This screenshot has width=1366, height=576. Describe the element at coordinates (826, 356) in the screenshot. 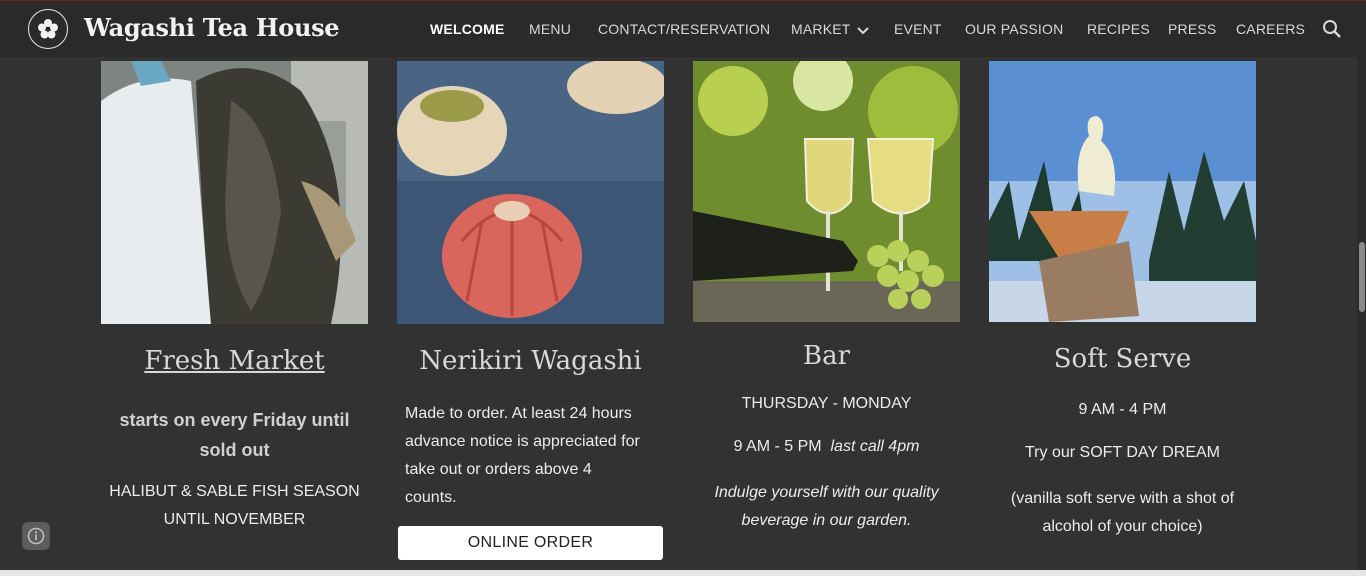

I see `bar-title: Bar` at that location.